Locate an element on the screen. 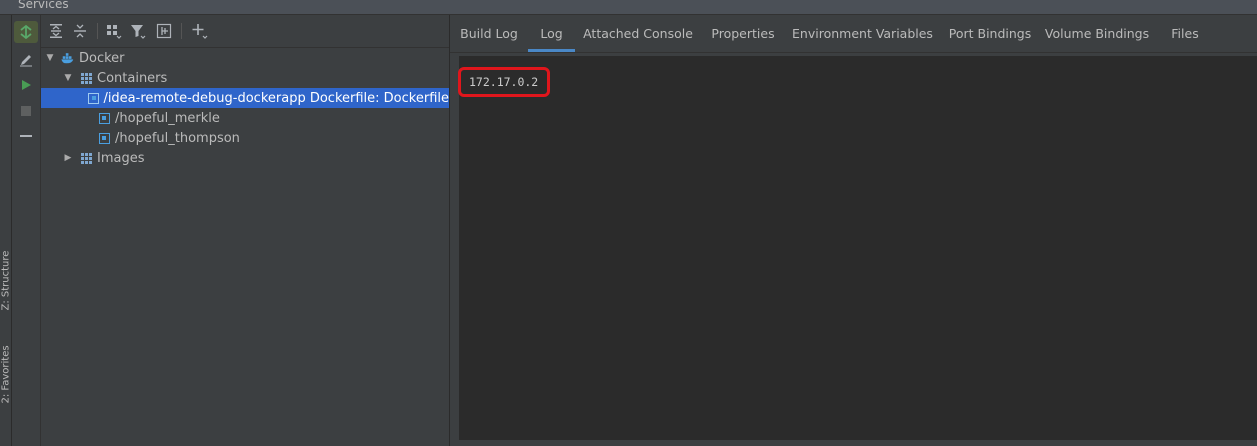 The width and height of the screenshot is (1257, 446). deploy-button is located at coordinates (26, 32).